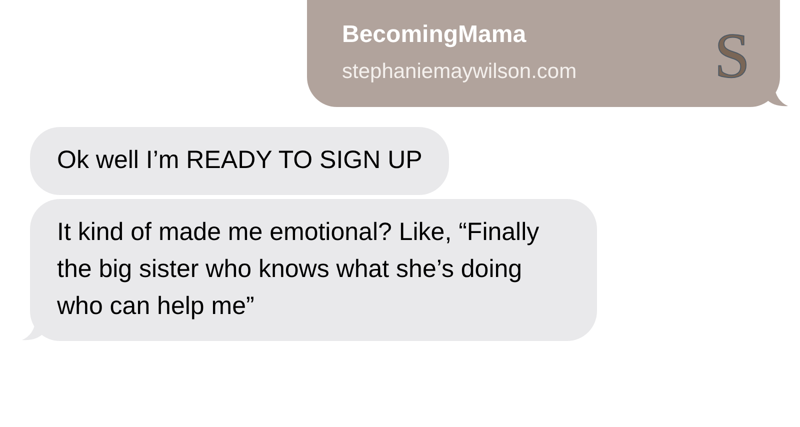 The width and height of the screenshot is (800, 427). Describe the element at coordinates (240, 161) in the screenshot. I see `message-bubble: Ok well I’m READY TO SIGN UP` at that location.